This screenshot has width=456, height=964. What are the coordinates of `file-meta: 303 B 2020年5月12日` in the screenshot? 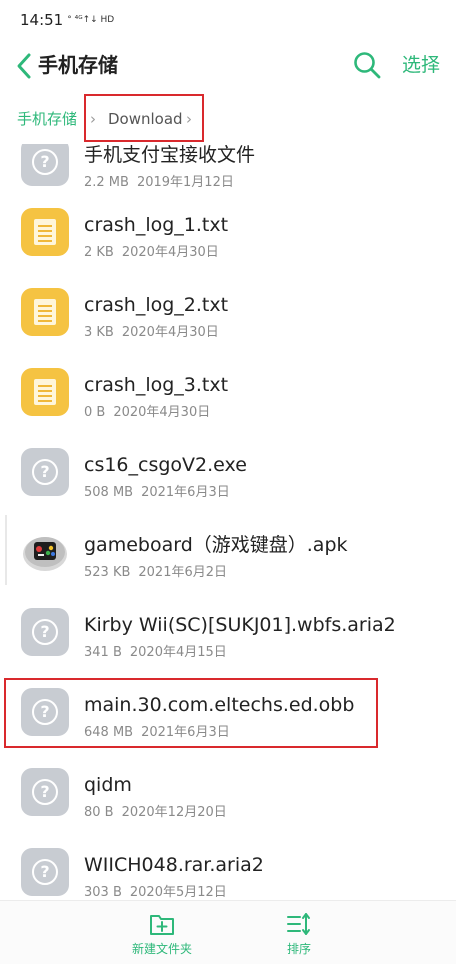 It's located at (155, 892).